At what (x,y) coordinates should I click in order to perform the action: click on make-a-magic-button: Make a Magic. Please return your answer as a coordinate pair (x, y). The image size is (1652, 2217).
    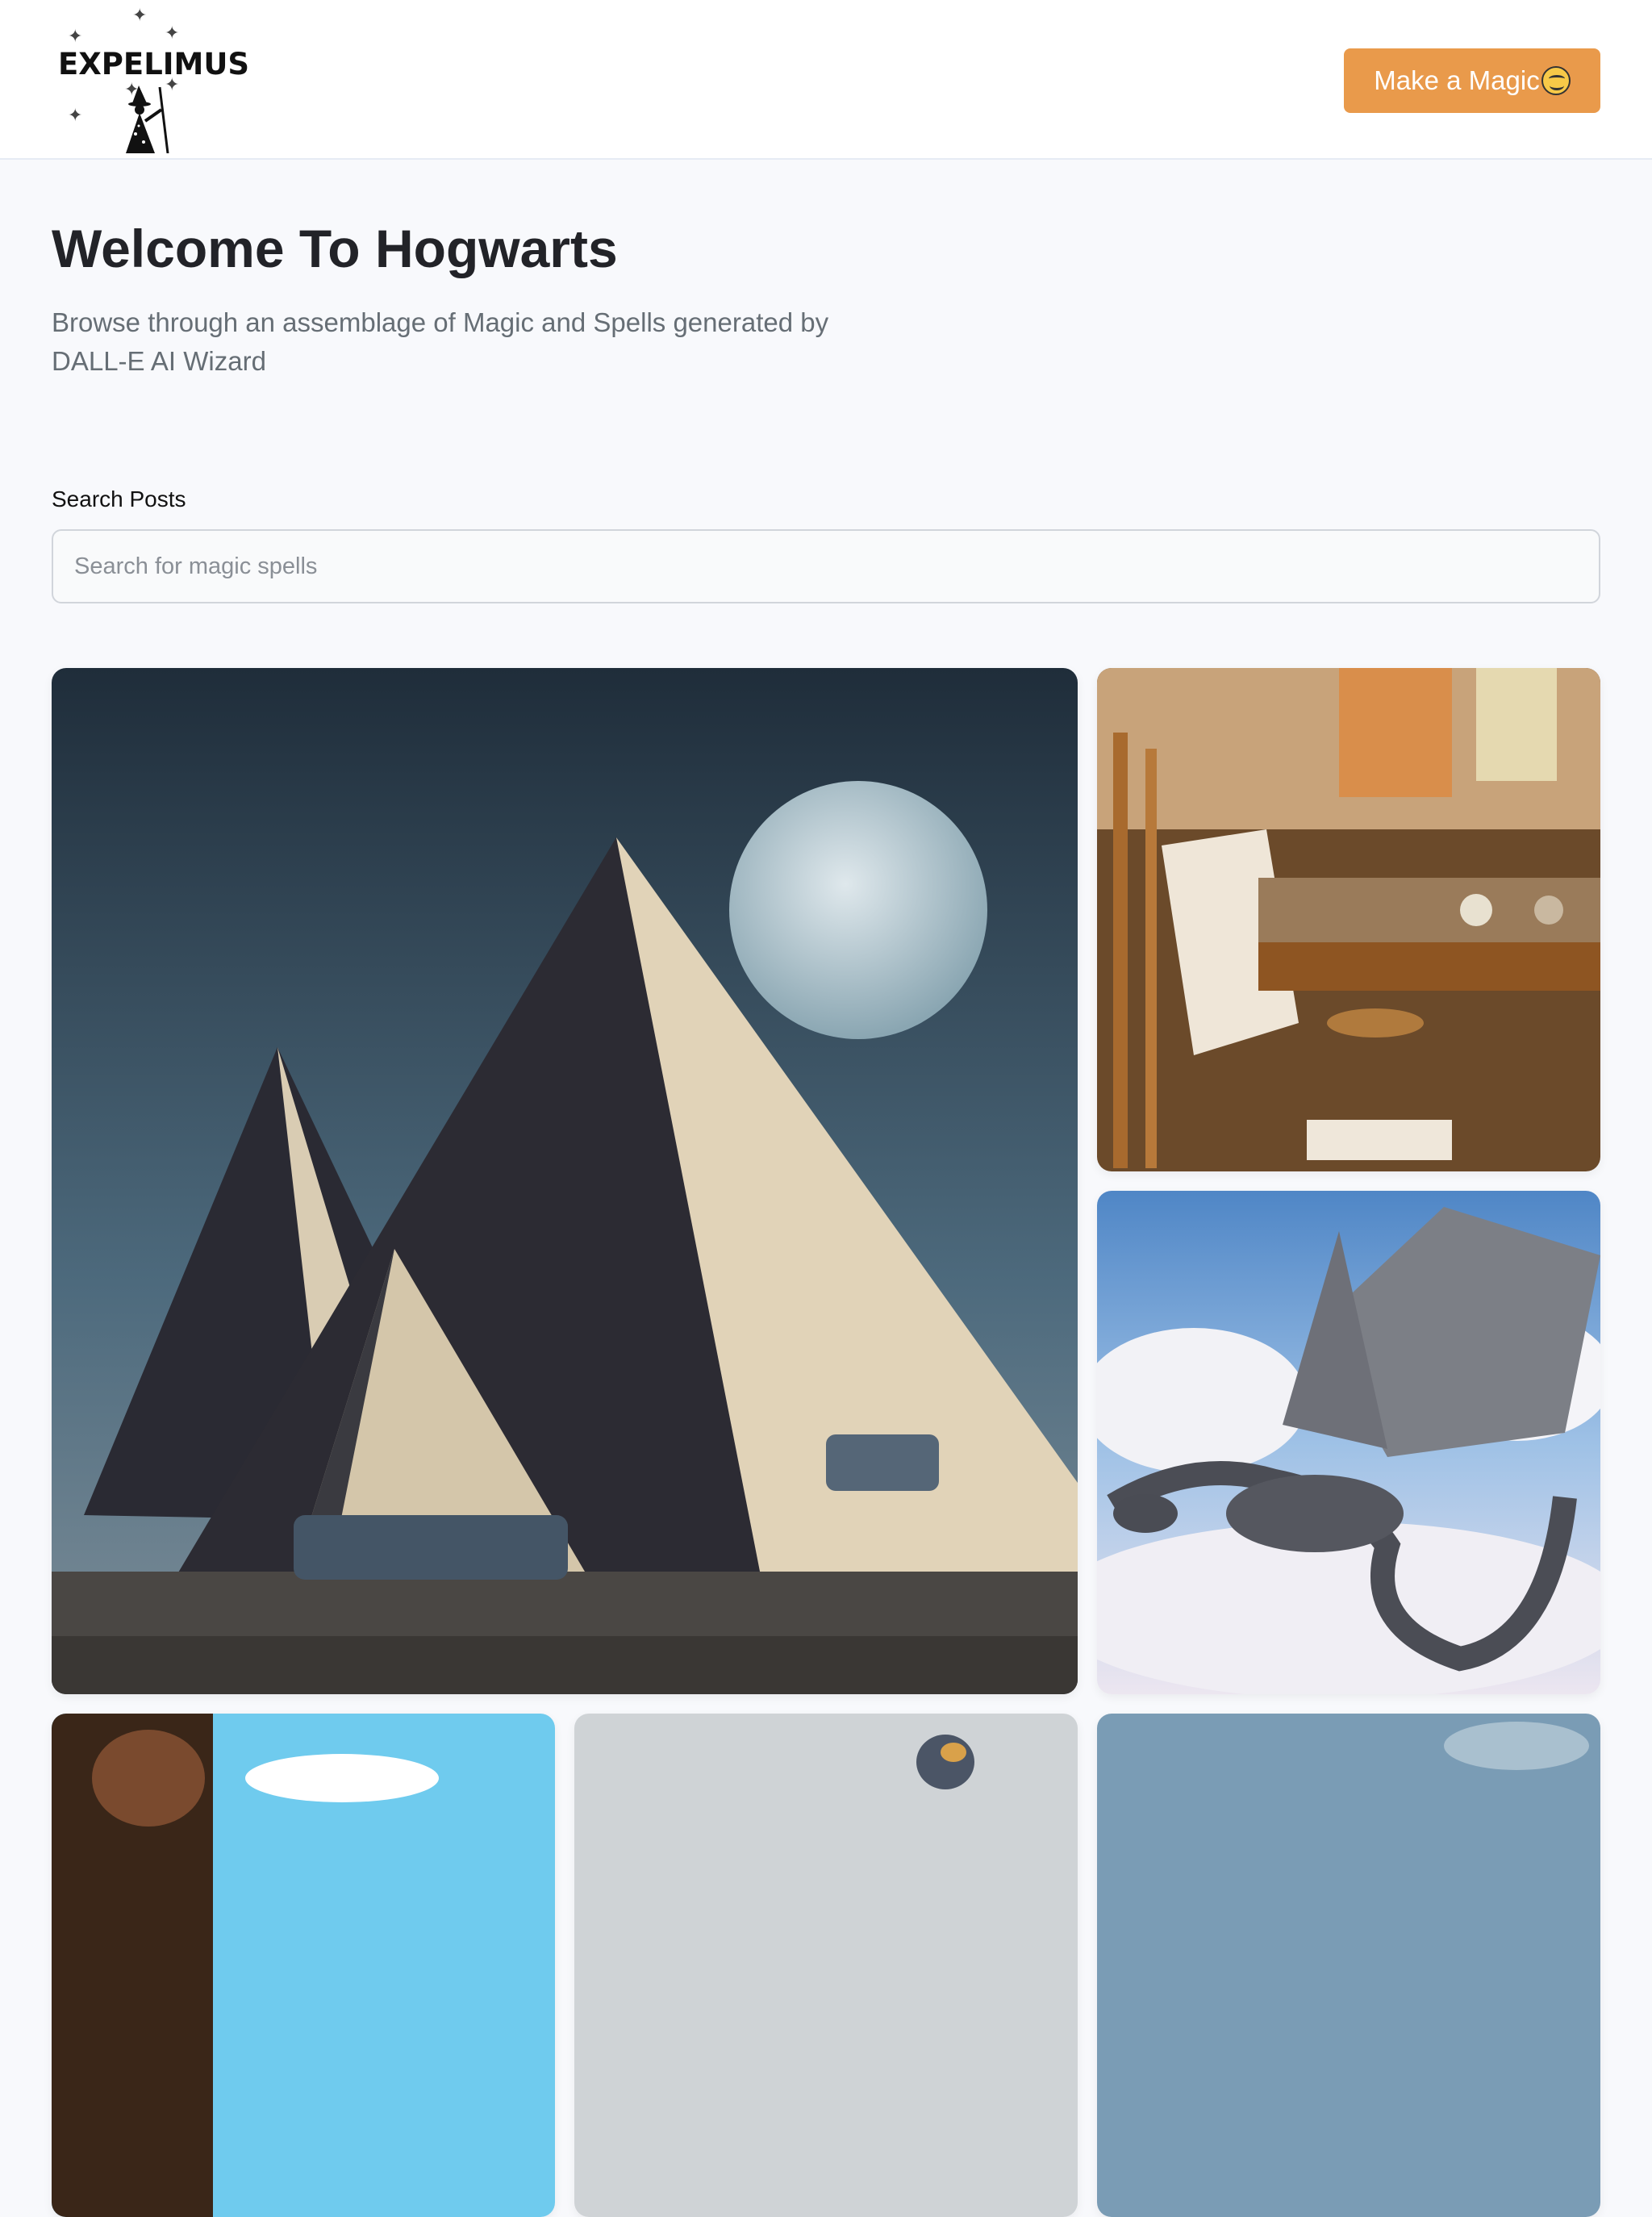
    Looking at the image, I should click on (1472, 81).